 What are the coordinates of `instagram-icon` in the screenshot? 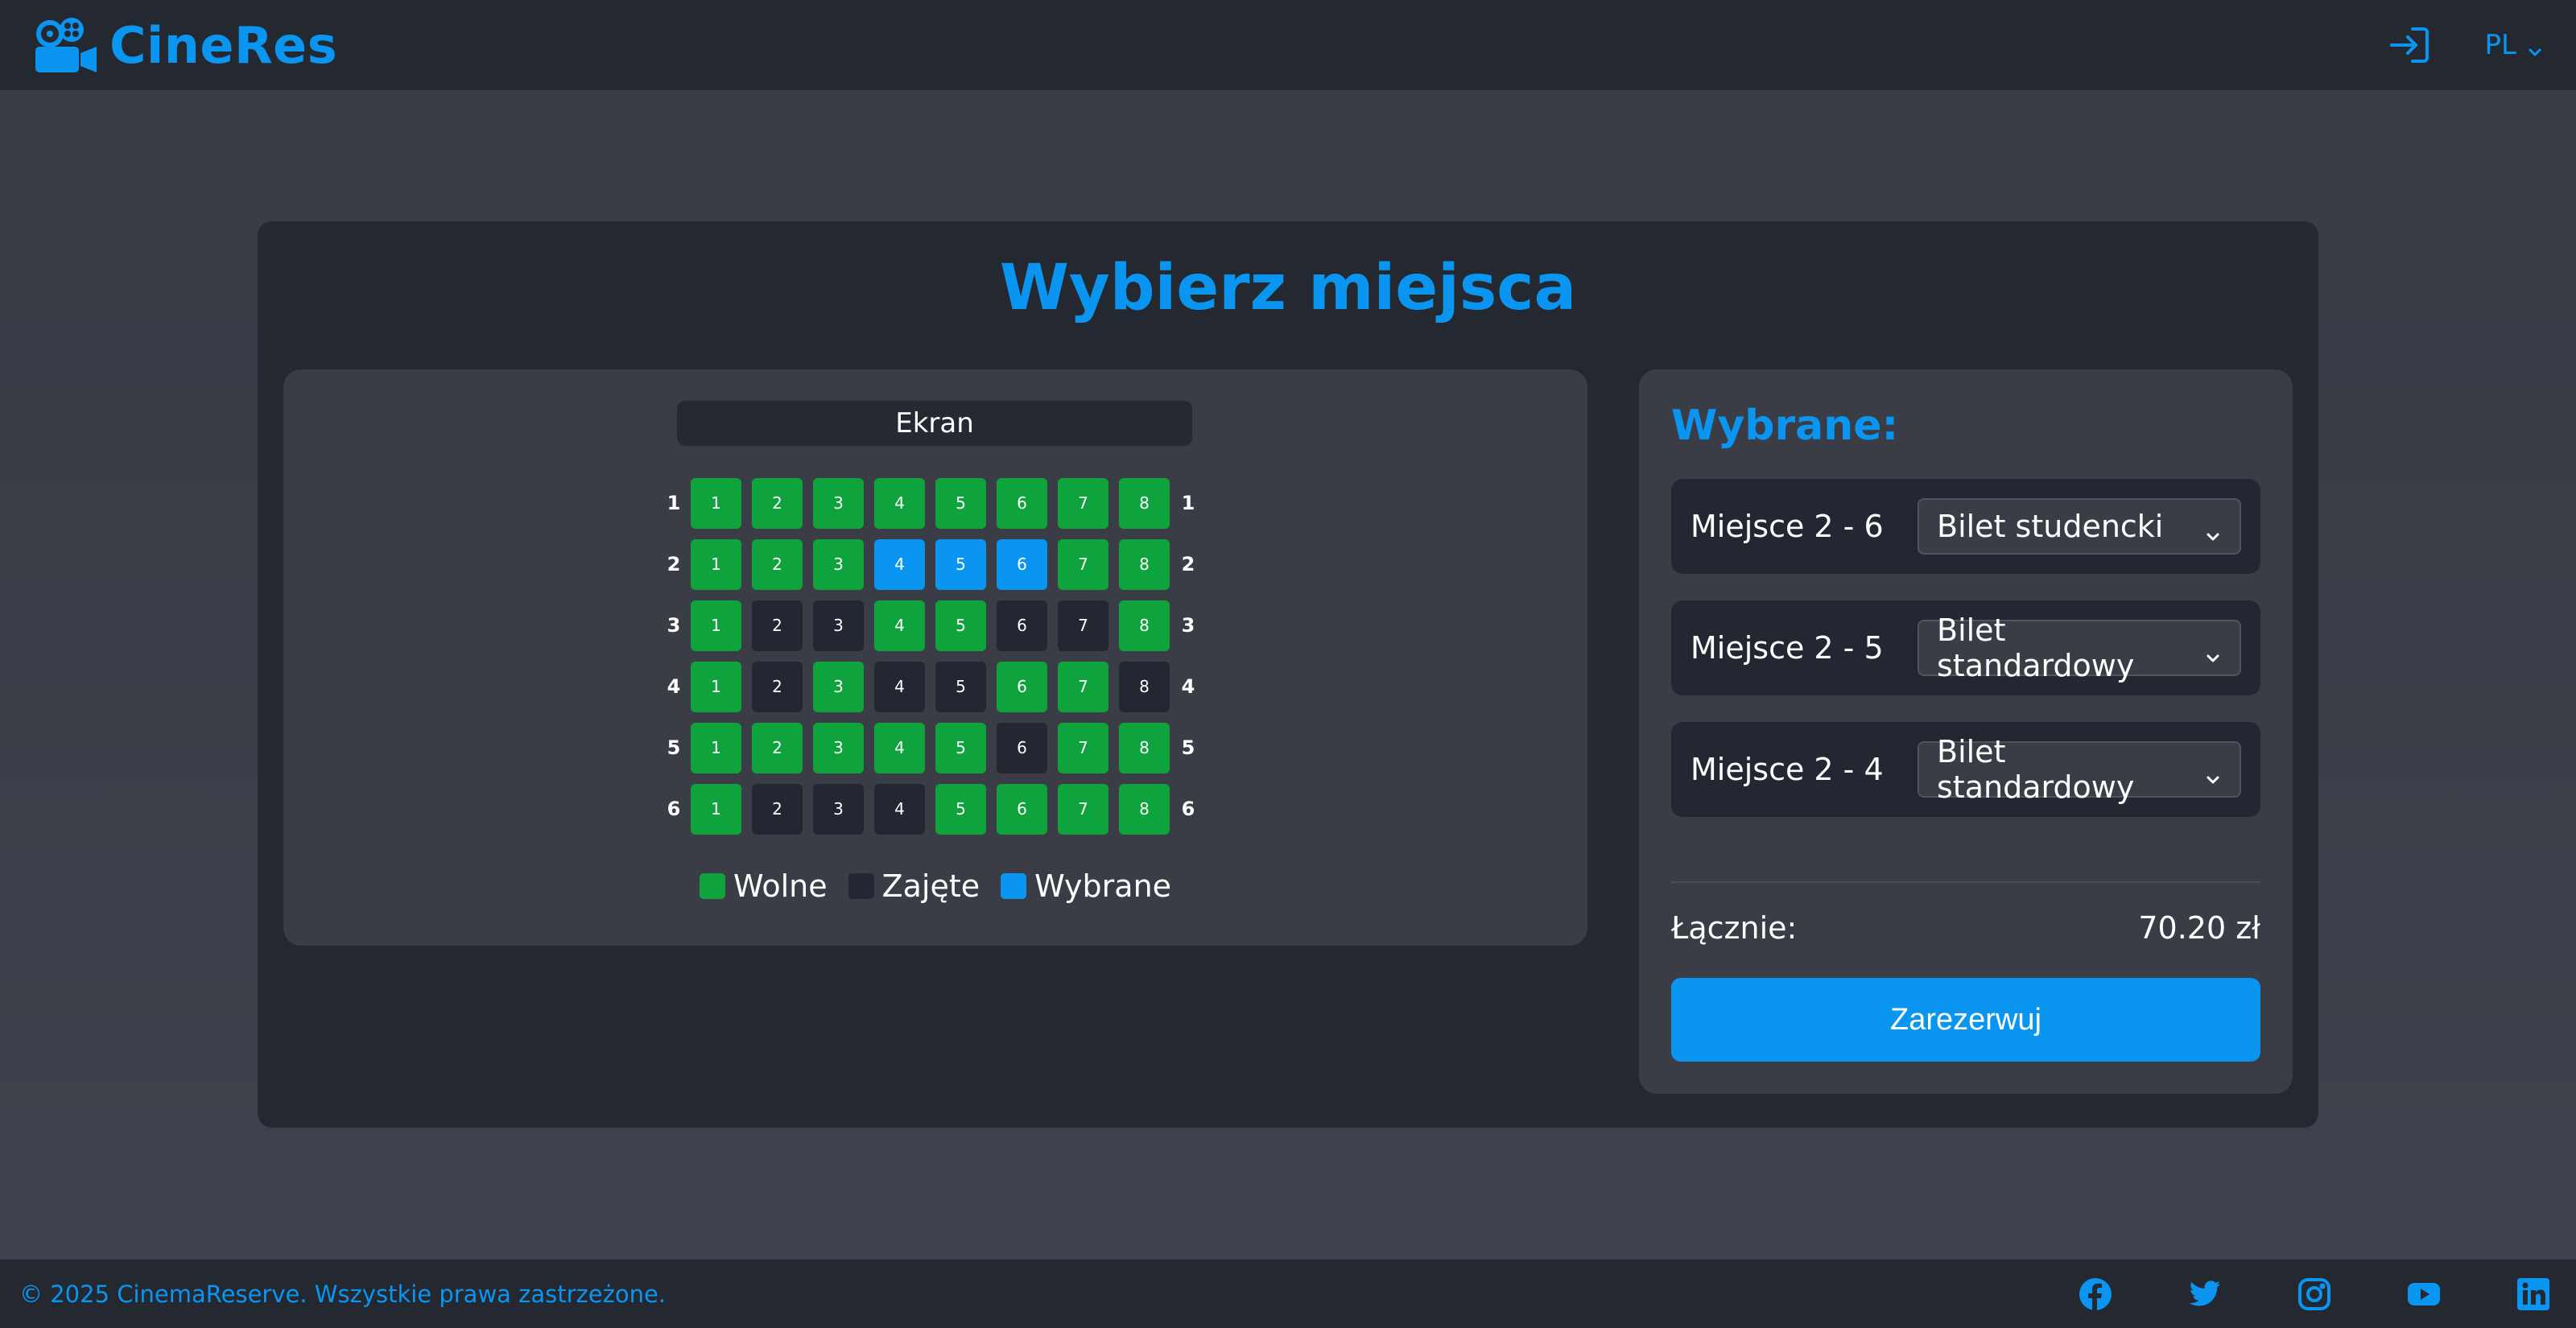 It's located at (2314, 1294).